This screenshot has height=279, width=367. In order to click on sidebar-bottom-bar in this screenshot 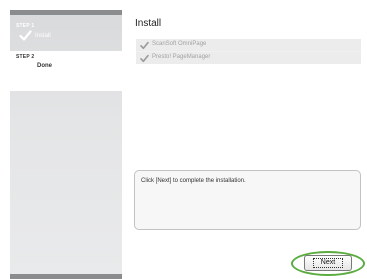, I will do `click(66, 276)`.